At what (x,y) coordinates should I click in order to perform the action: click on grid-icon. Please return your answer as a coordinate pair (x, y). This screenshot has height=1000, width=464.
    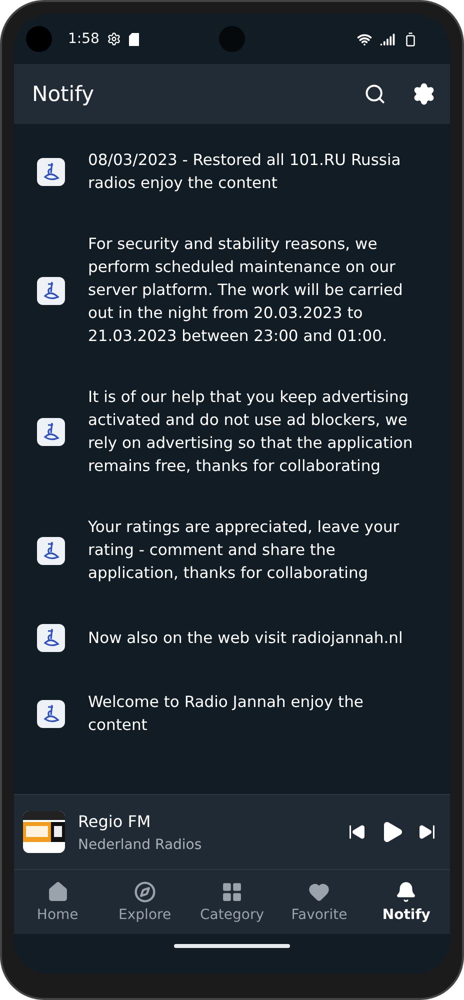
    Looking at the image, I should click on (232, 892).